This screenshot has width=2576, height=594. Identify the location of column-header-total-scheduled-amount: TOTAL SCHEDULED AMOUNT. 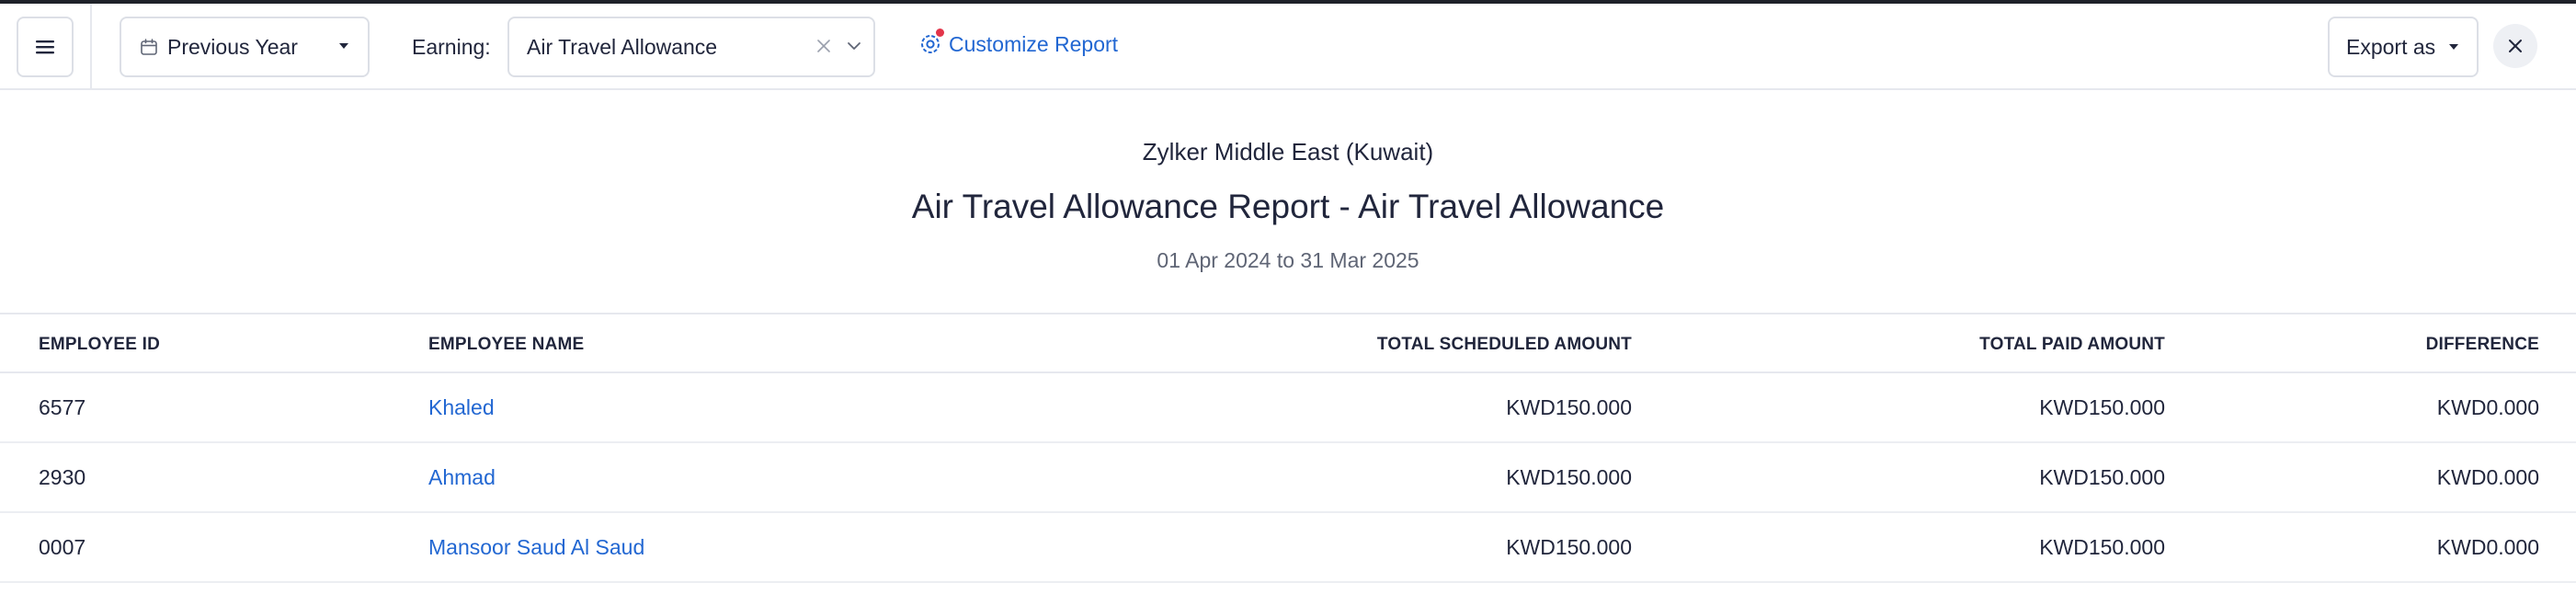
(1504, 345).